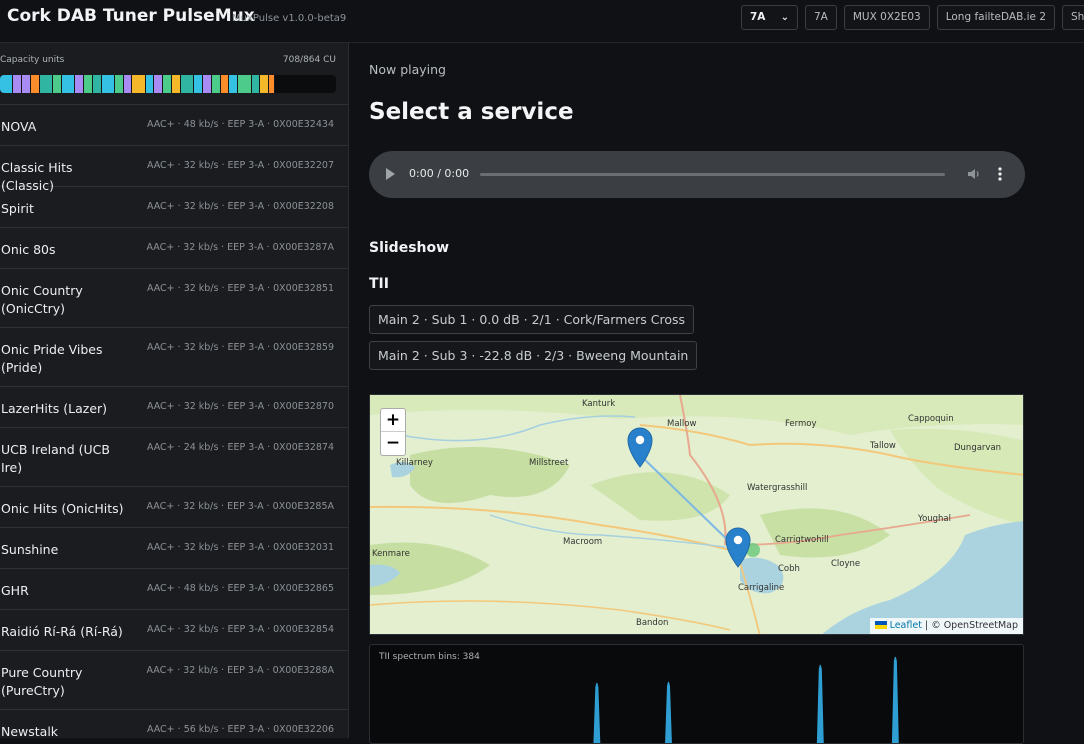  I want to click on service-info: AAC+ · 32 kb/s · EEP 3-A · 0X00E32208, so click(240, 206).